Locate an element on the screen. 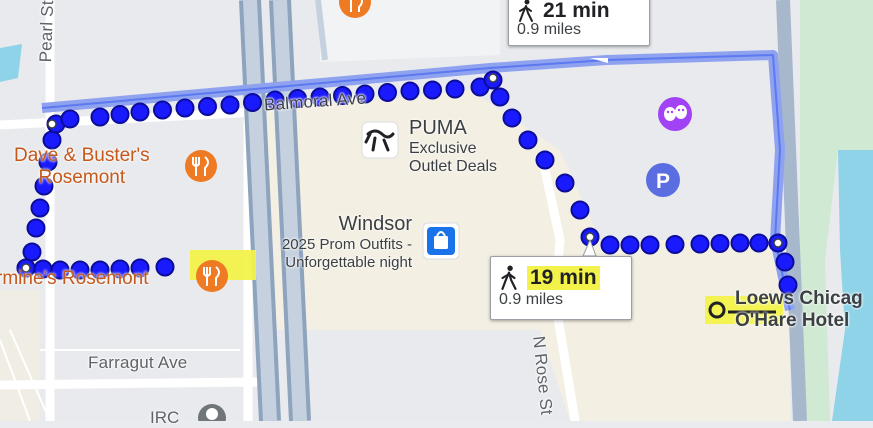 This screenshot has width=873, height=428. theater-masks-icon is located at coordinates (675, 114).